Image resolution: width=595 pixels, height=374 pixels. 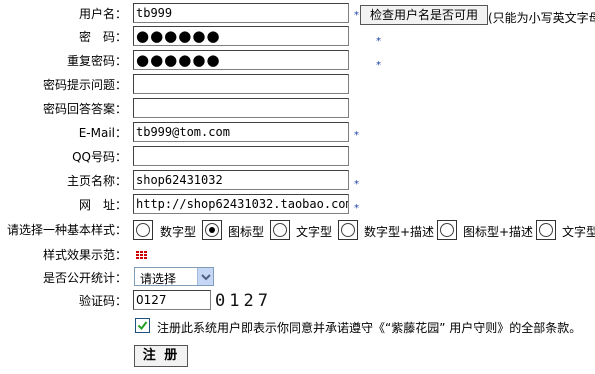 What do you see at coordinates (241, 84) in the screenshot?
I see `question-input` at bounding box center [241, 84].